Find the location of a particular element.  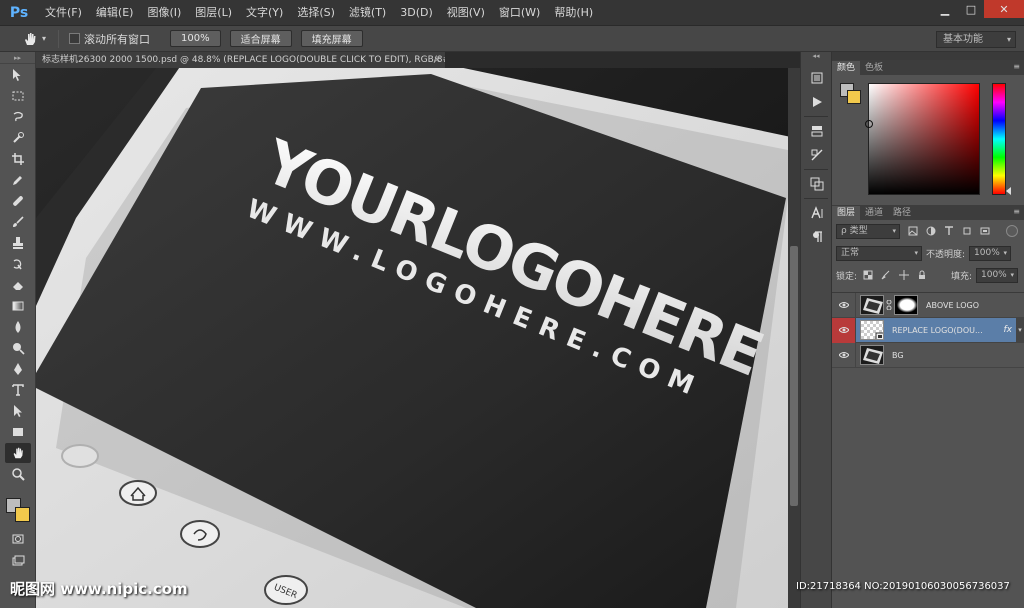

paragraph-panel-button is located at coordinates (817, 237).